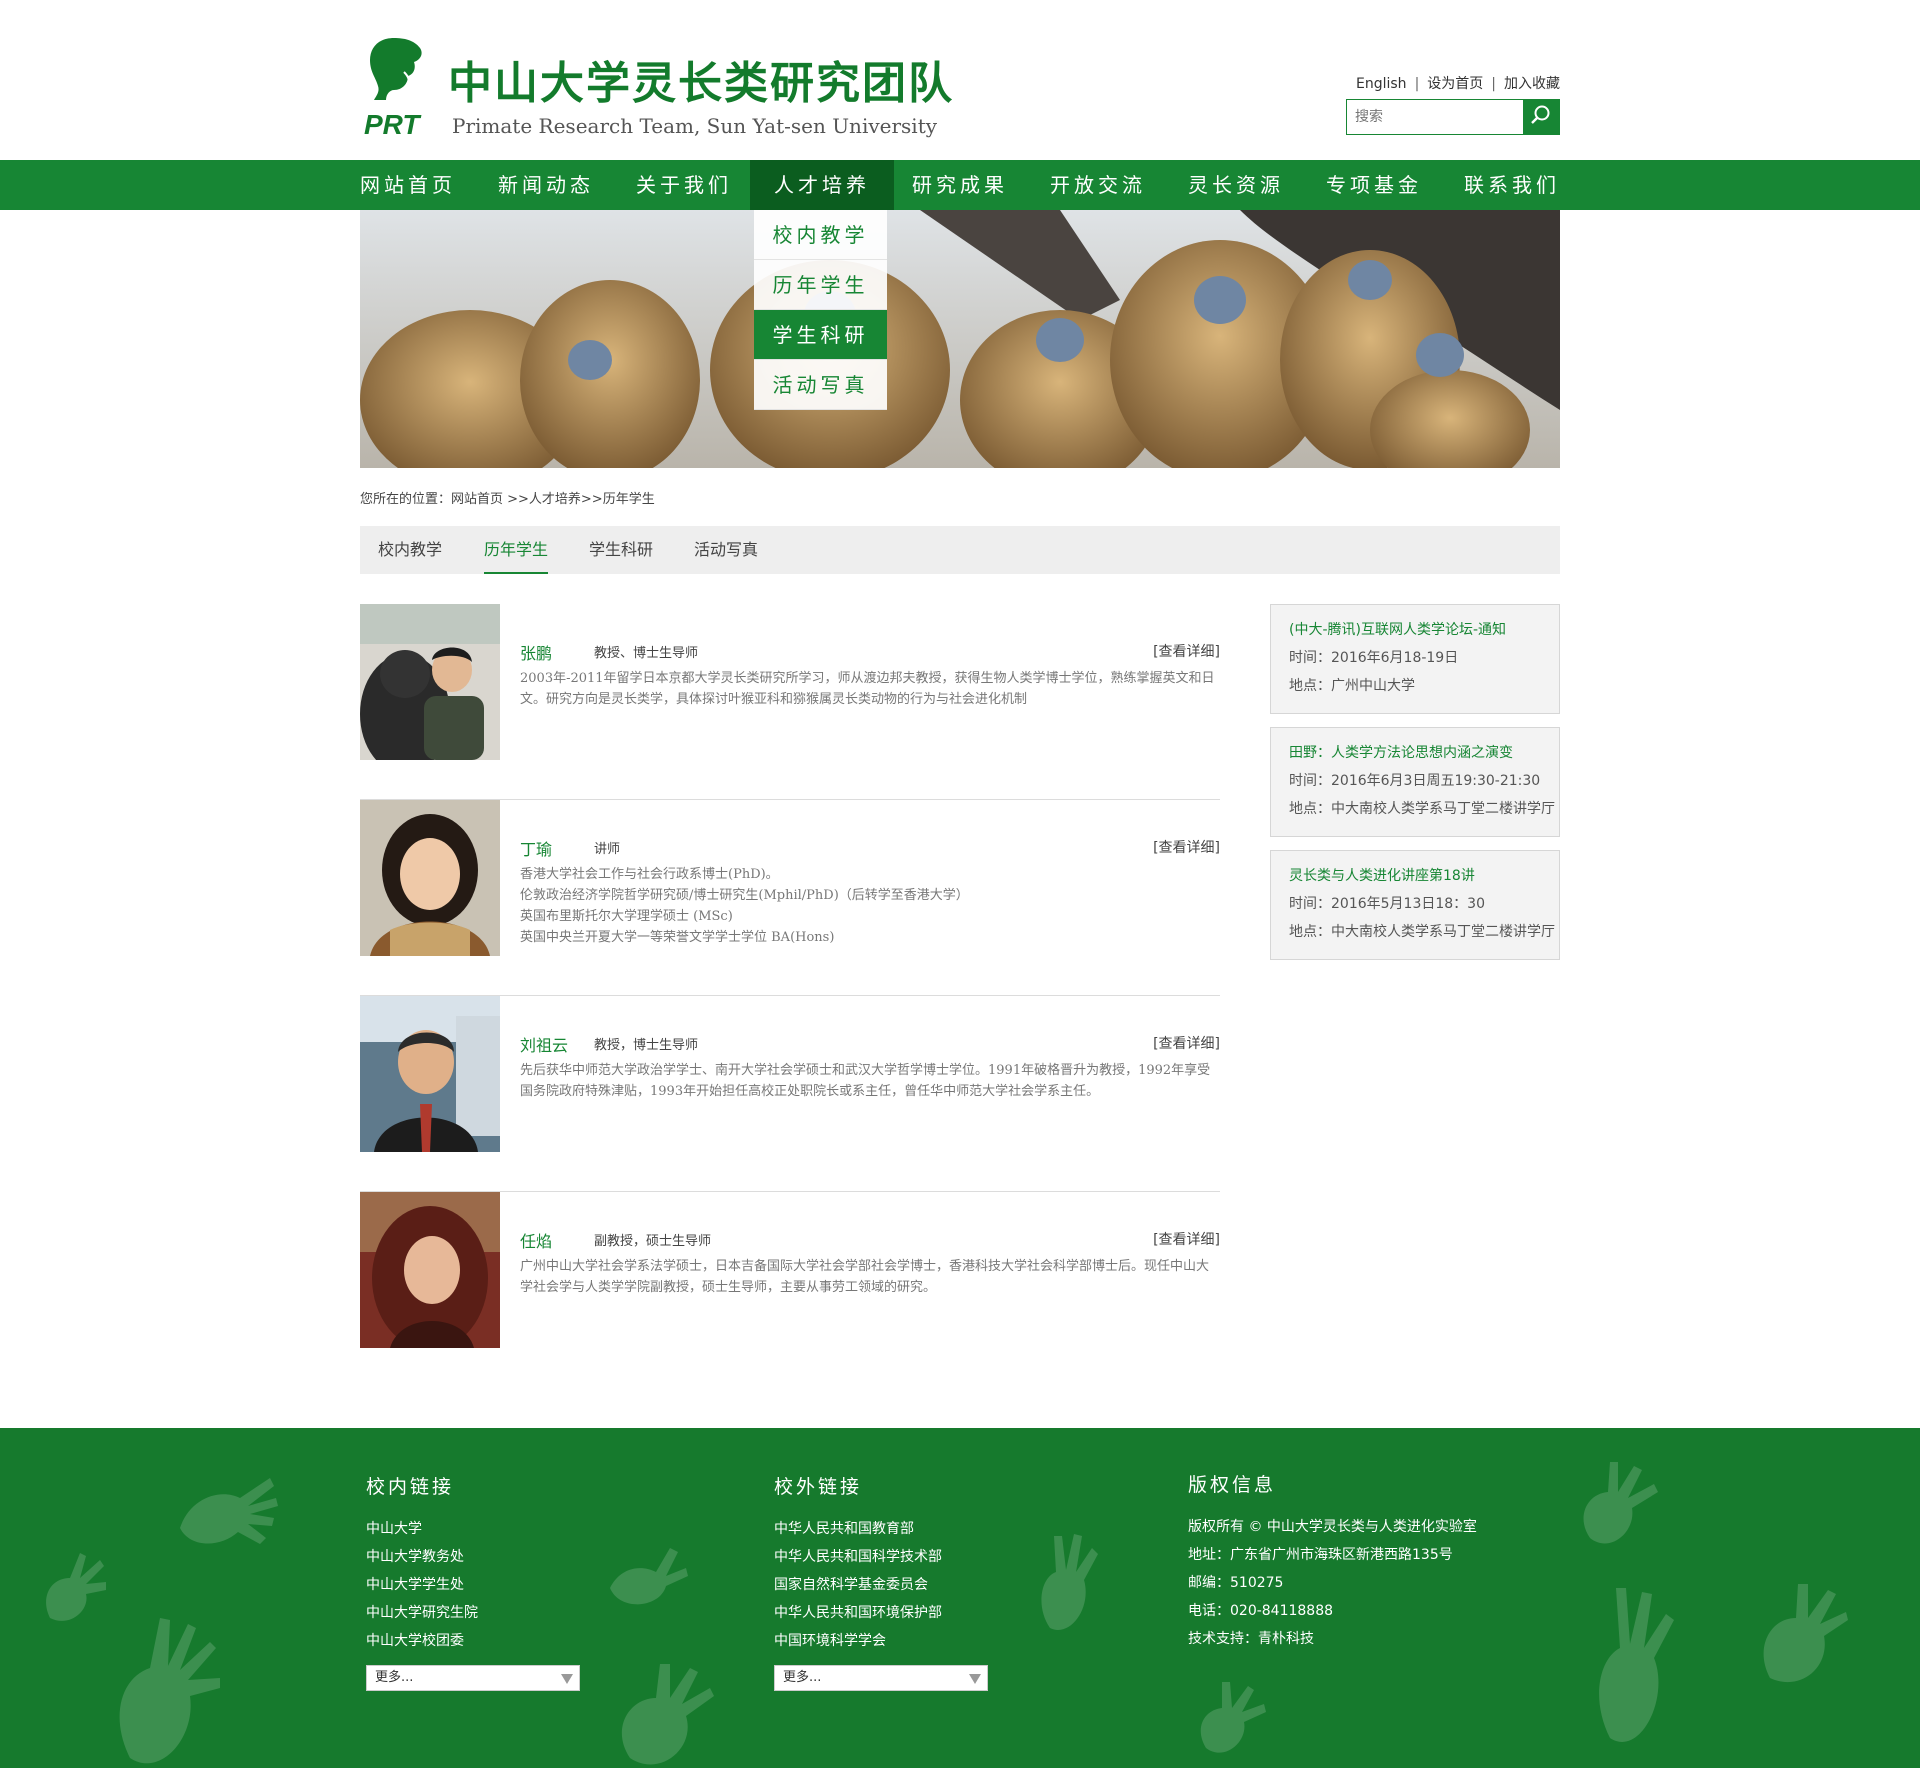 The image size is (1920, 1768). Describe the element at coordinates (1532, 84) in the screenshot. I see `add-favorite-link: 加入收藏` at that location.